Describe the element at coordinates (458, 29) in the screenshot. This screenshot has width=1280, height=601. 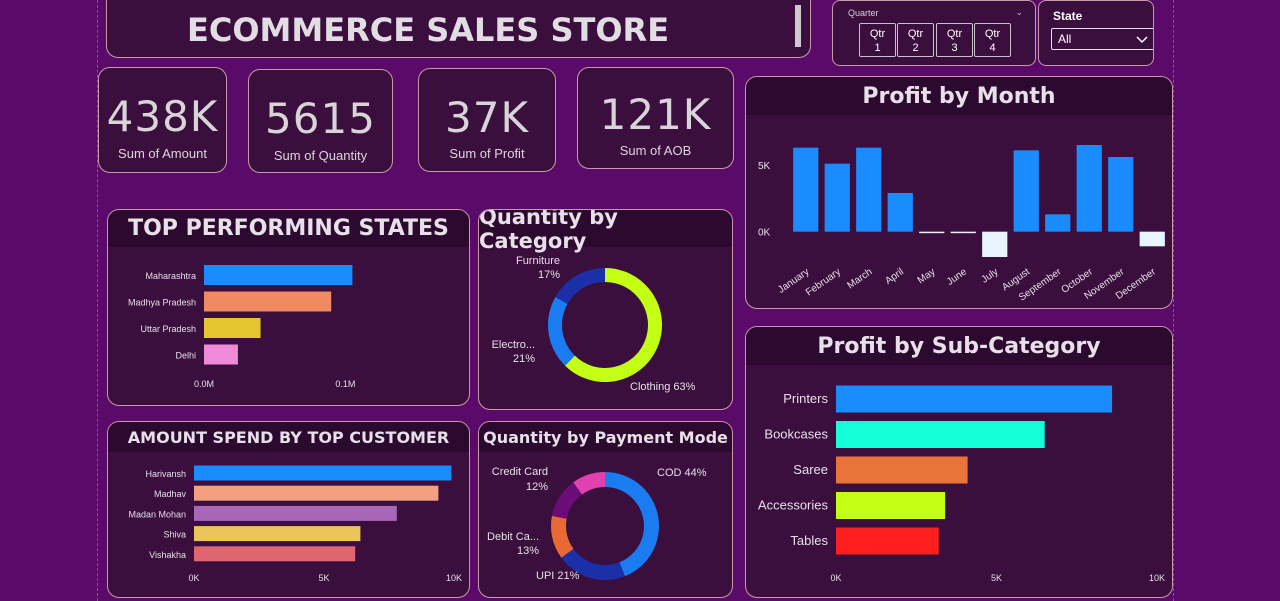
I see `title-card: ECOMMERCE SALES STORE` at that location.